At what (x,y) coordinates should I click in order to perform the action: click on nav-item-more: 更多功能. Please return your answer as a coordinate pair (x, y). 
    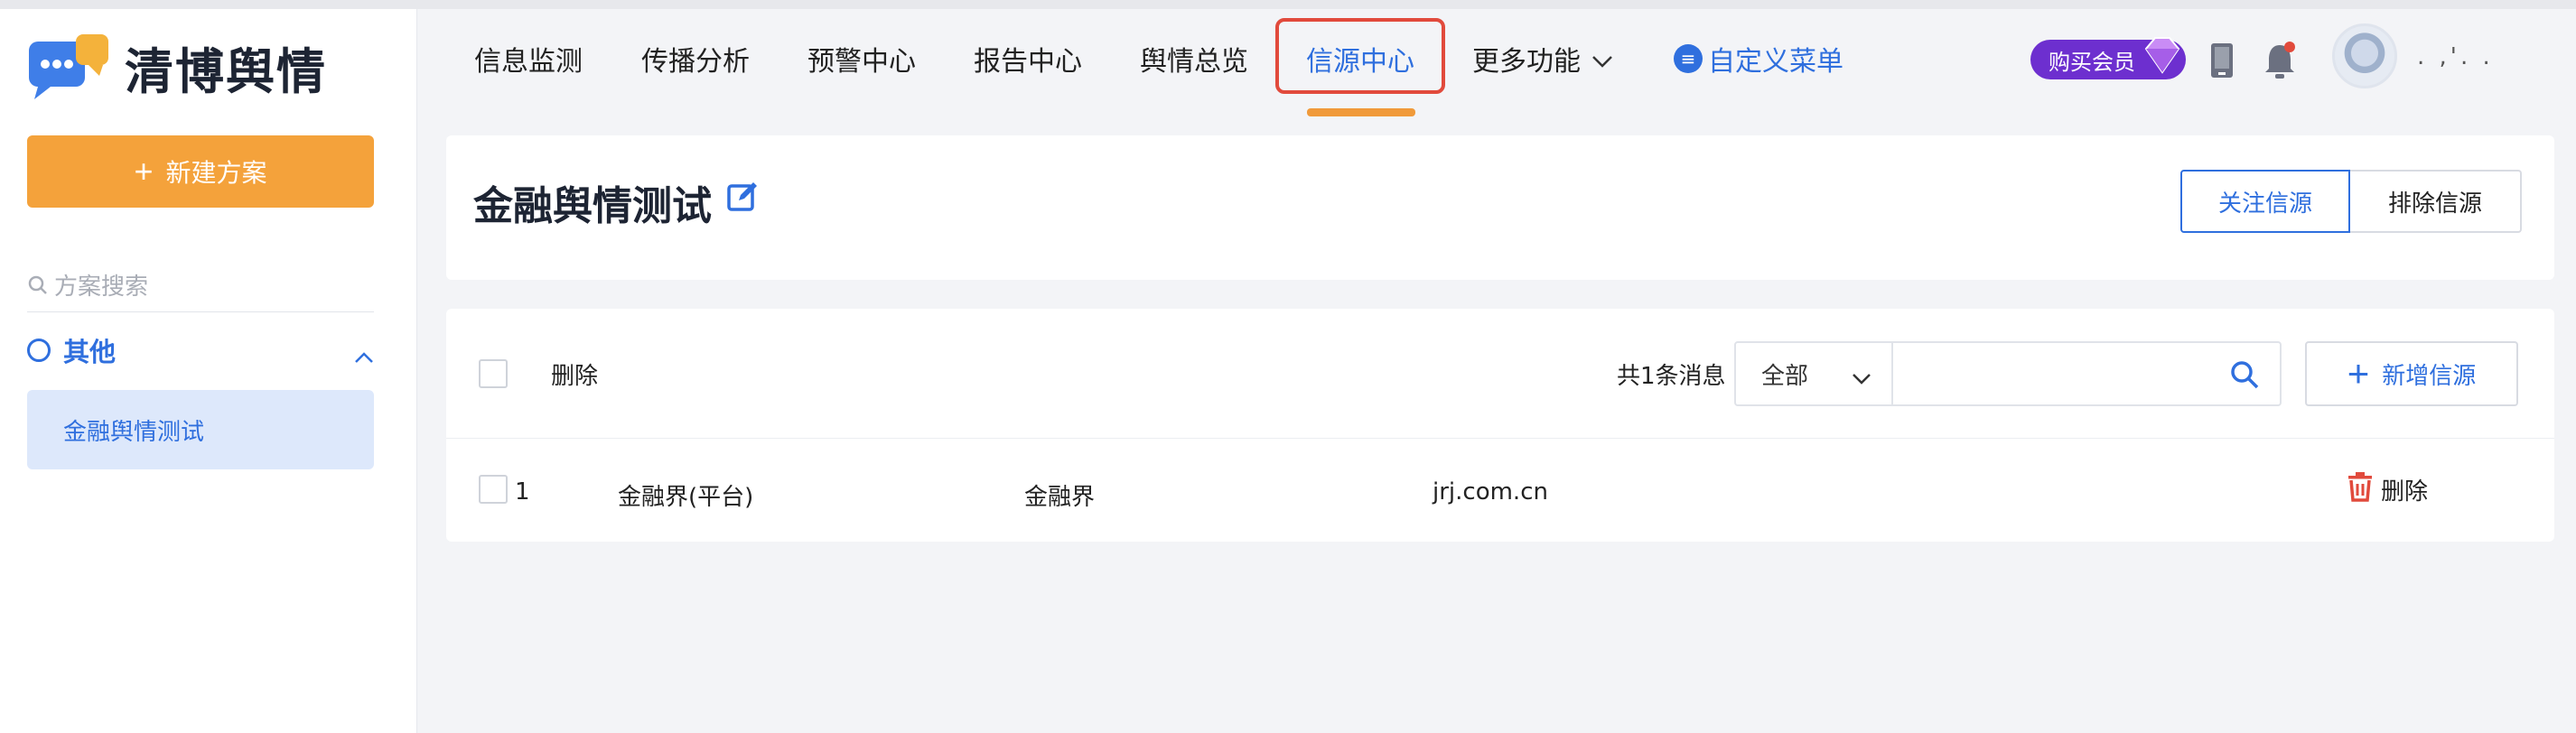
    Looking at the image, I should click on (1543, 58).